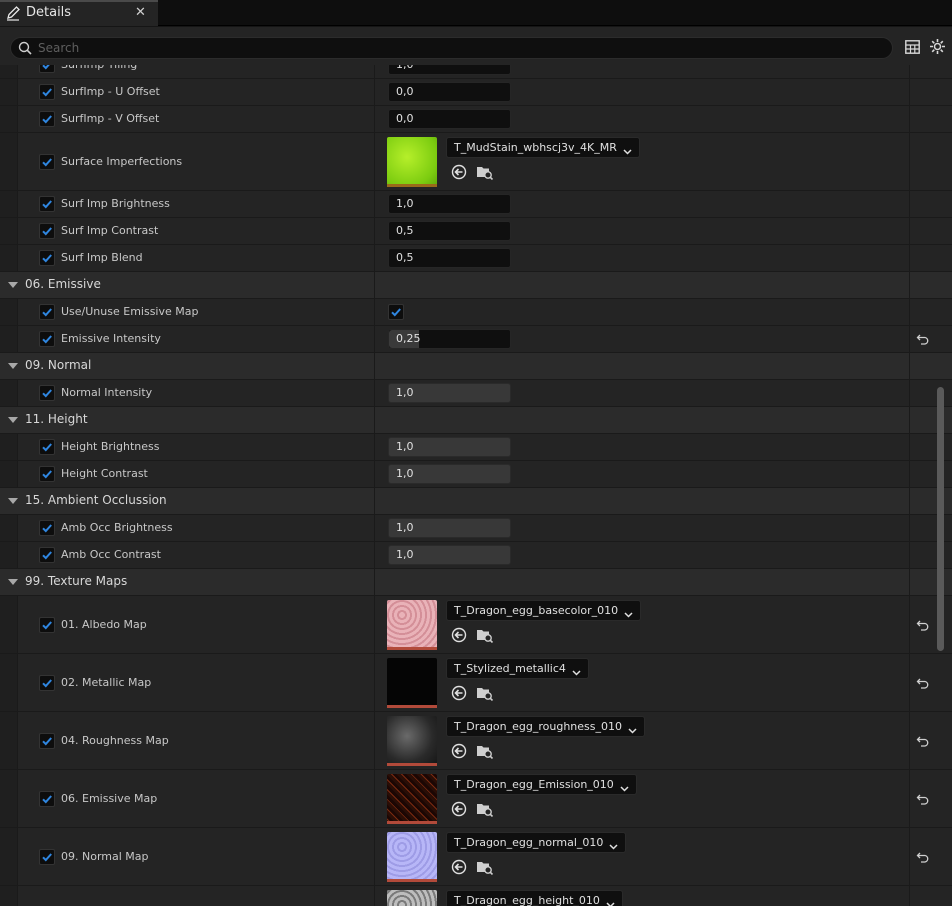 The height and width of the screenshot is (906, 952). Describe the element at coordinates (912, 47) in the screenshot. I see `table-view-icon` at that location.